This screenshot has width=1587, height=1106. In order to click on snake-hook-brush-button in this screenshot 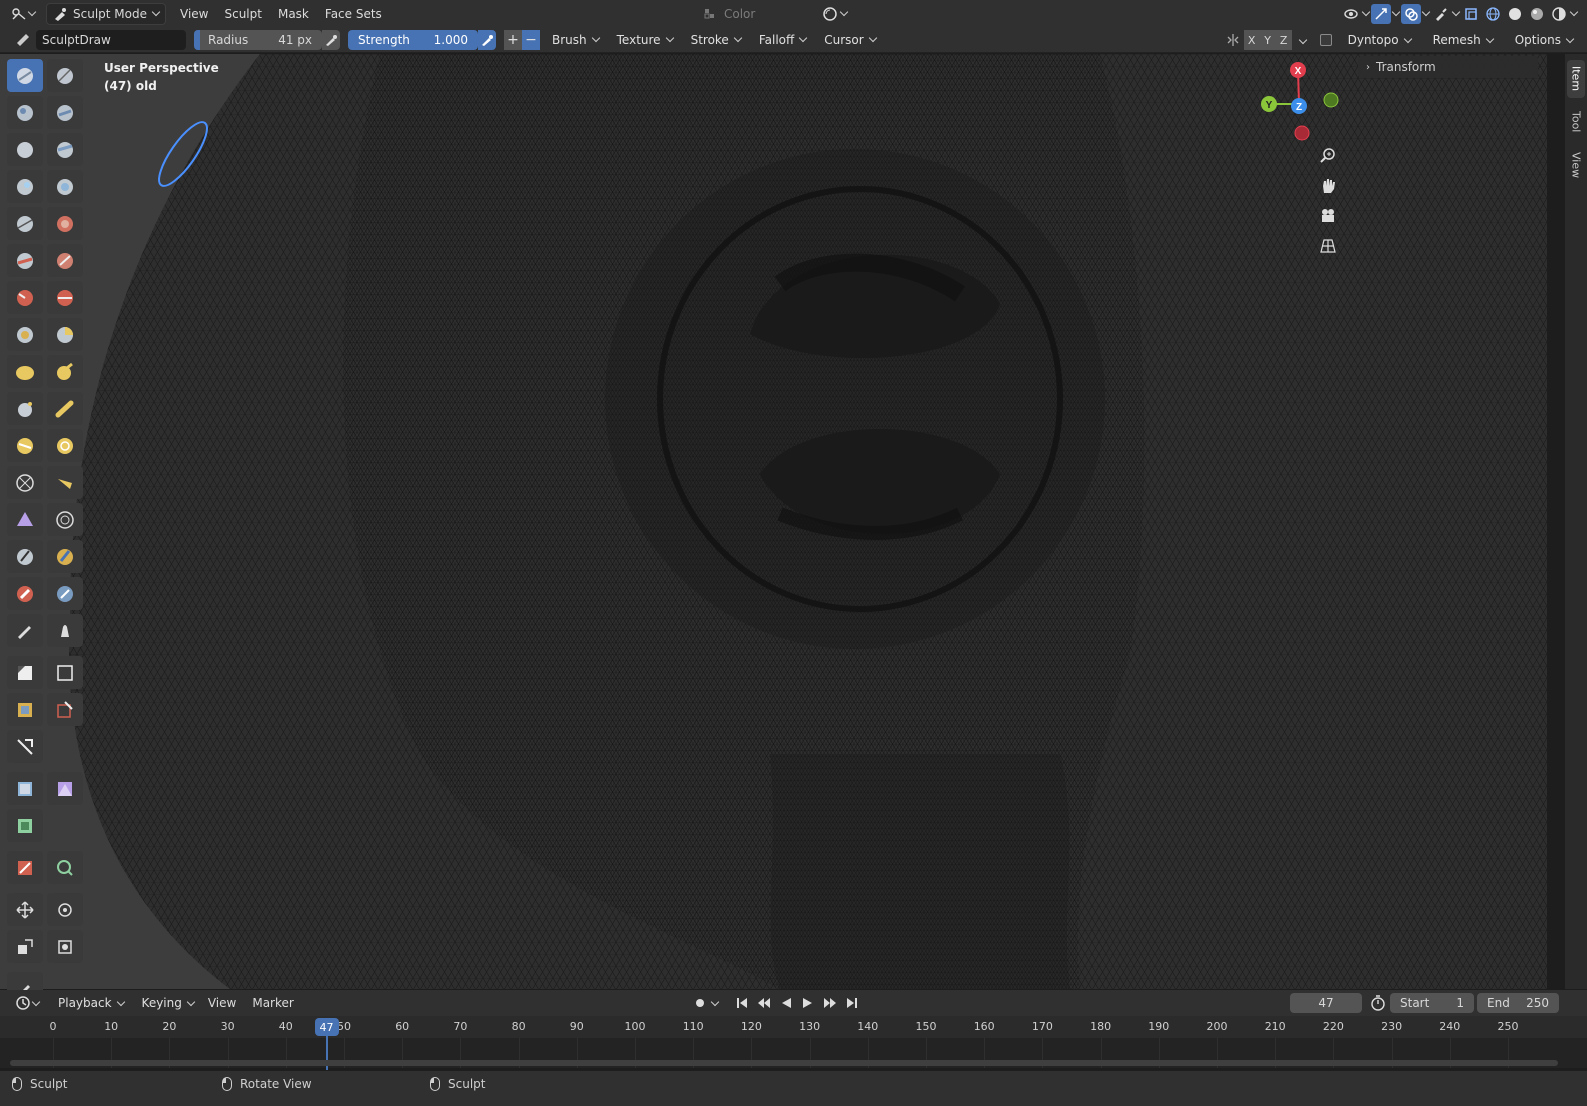, I will do `click(65, 371)`.